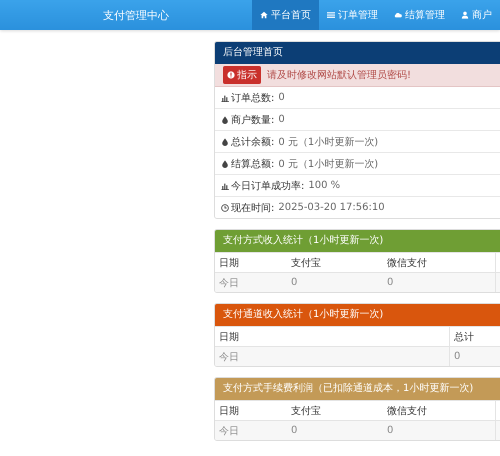 The width and height of the screenshot is (500, 456). Describe the element at coordinates (252, 142) in the screenshot. I see `stat-label: 总计余额:` at that location.